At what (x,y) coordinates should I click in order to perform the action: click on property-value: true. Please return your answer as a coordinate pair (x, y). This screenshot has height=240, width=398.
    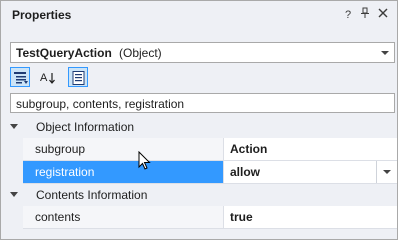
    Looking at the image, I should click on (241, 217).